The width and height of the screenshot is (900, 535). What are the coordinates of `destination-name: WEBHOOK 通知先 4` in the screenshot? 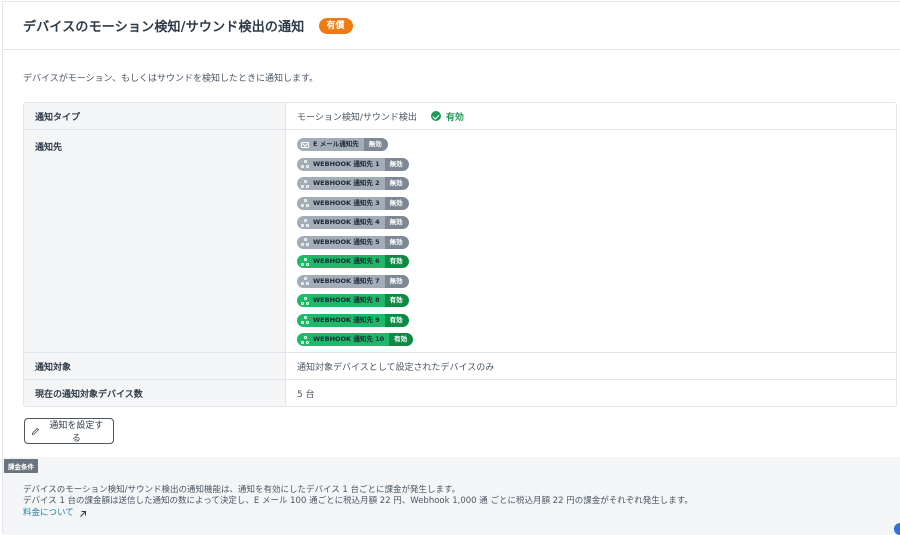 It's located at (341, 222).